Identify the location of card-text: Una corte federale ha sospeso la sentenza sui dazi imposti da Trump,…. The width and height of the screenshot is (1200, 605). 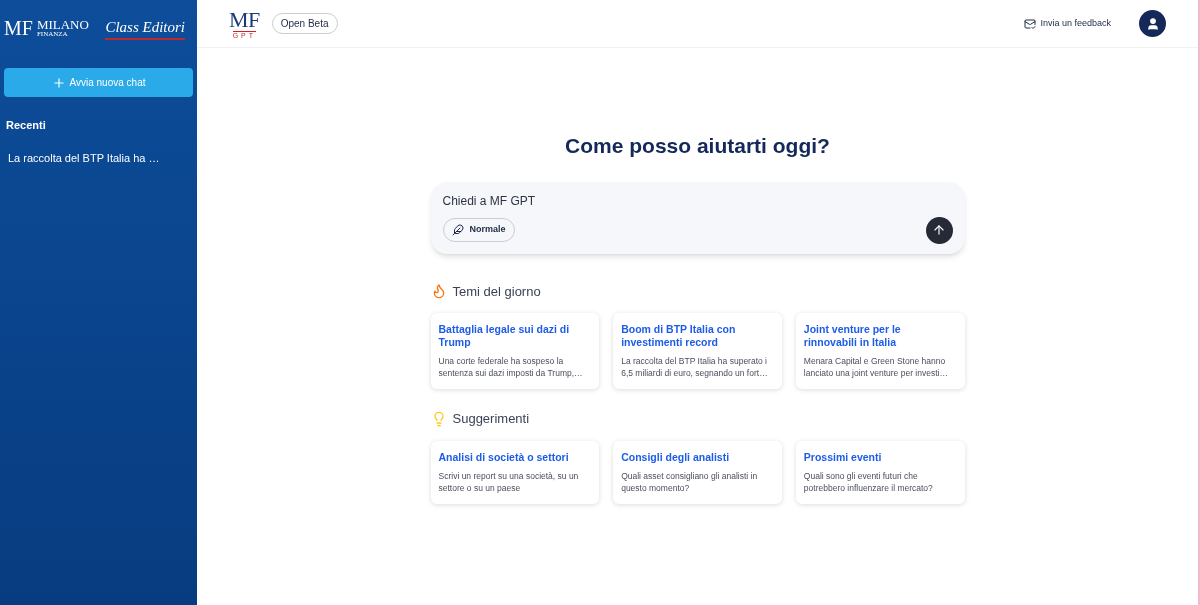
(511, 367).